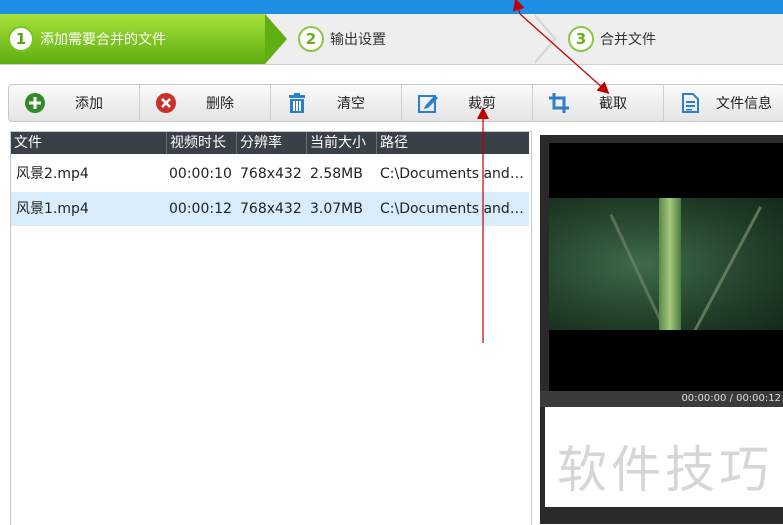 The width and height of the screenshot is (783, 525). Describe the element at coordinates (518, 7) in the screenshot. I see `annotation-arrow-to-top` at that location.